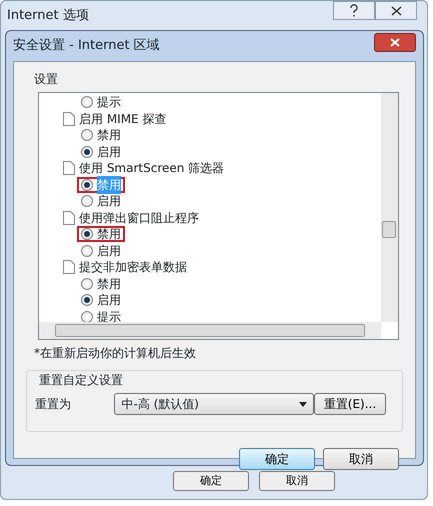 This screenshot has height=506, width=433. What do you see at coordinates (210, 330) in the screenshot?
I see `horizontal-scrollbar` at bounding box center [210, 330].